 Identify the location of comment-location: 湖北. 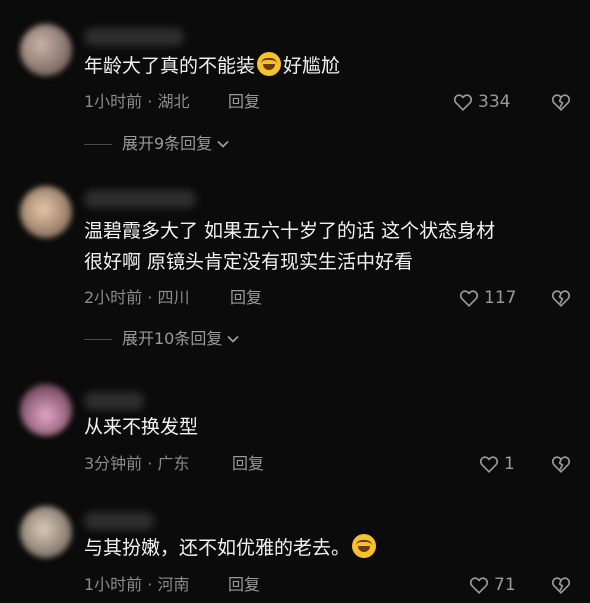
(173, 101).